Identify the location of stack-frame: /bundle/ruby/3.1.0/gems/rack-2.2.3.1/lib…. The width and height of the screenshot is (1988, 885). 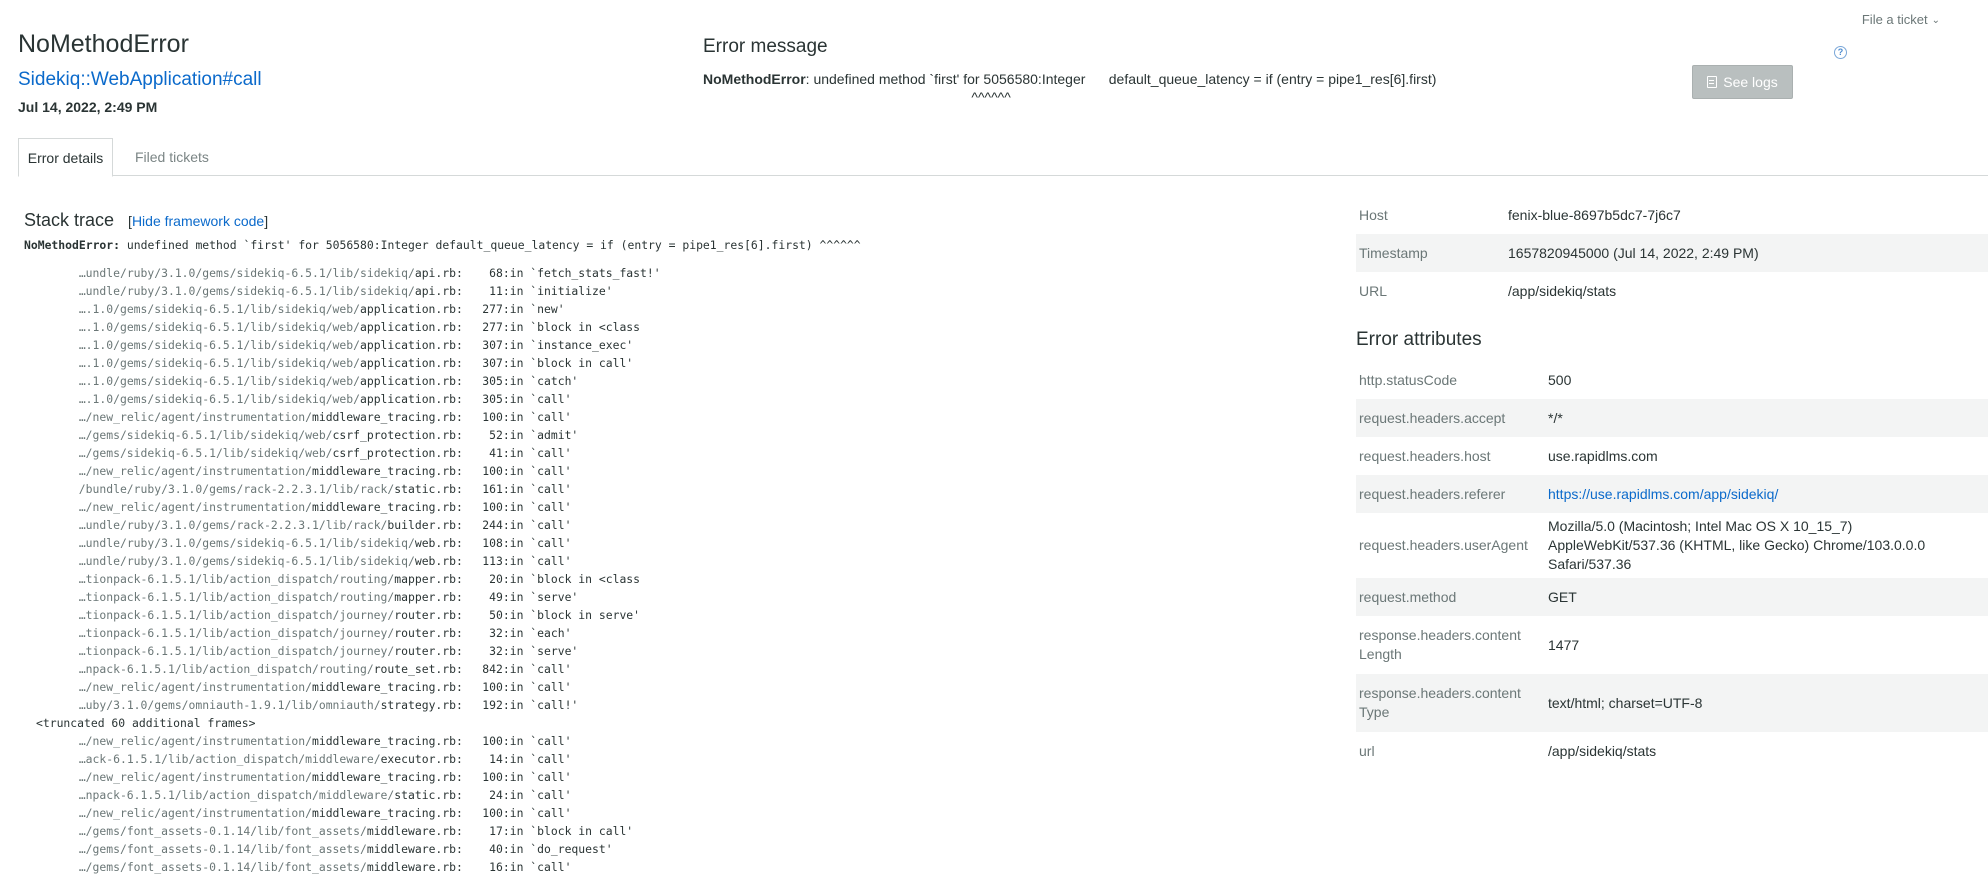
(680, 489).